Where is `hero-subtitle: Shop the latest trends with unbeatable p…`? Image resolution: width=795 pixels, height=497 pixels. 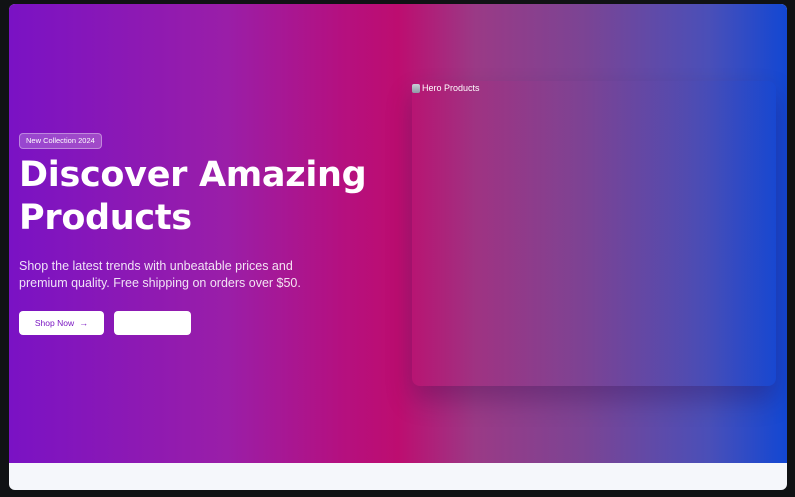
hero-subtitle: Shop the latest trends with unbeatable p… is located at coordinates (160, 274).